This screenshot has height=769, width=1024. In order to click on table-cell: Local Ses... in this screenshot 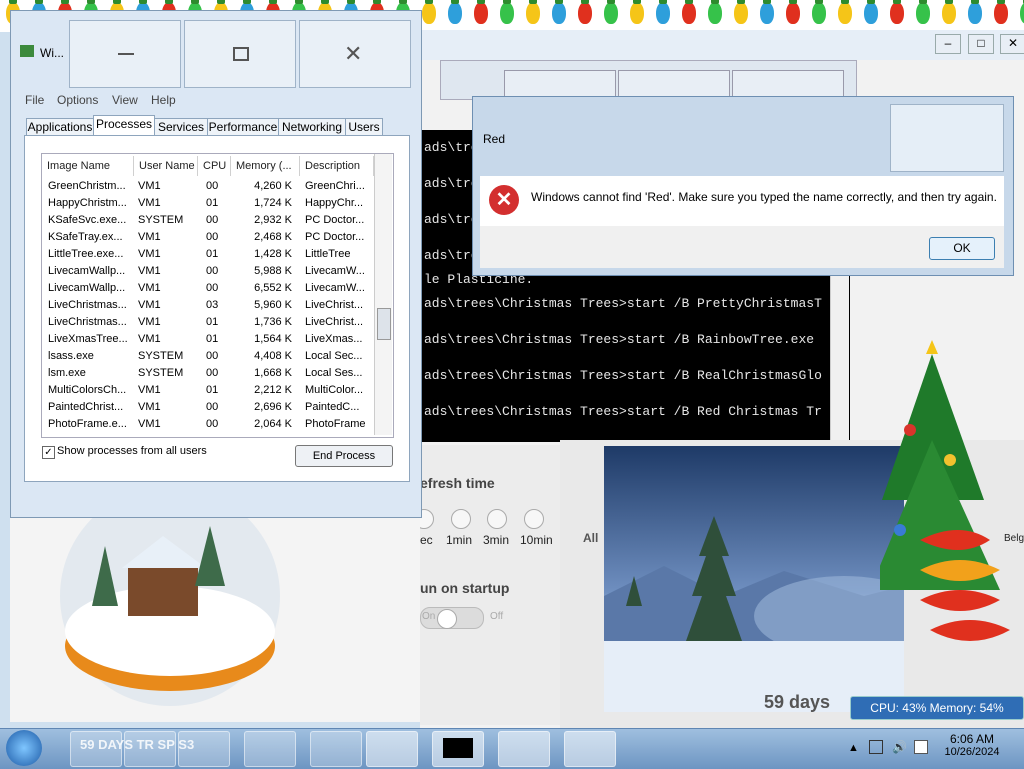, I will do `click(334, 373)`.